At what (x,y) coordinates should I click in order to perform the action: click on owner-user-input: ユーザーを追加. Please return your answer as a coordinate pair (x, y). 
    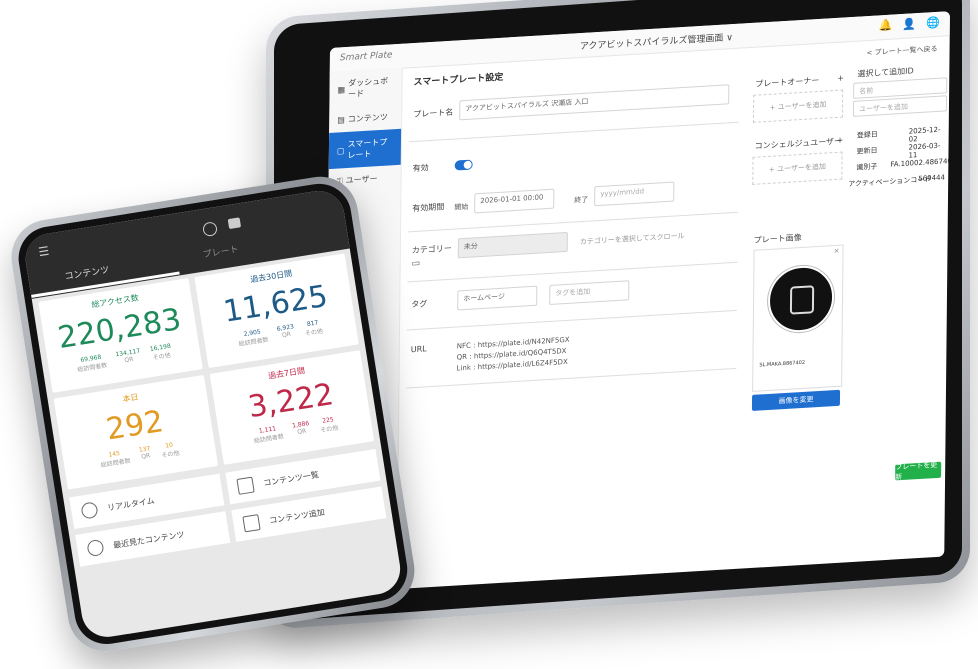
    Looking at the image, I should click on (900, 106).